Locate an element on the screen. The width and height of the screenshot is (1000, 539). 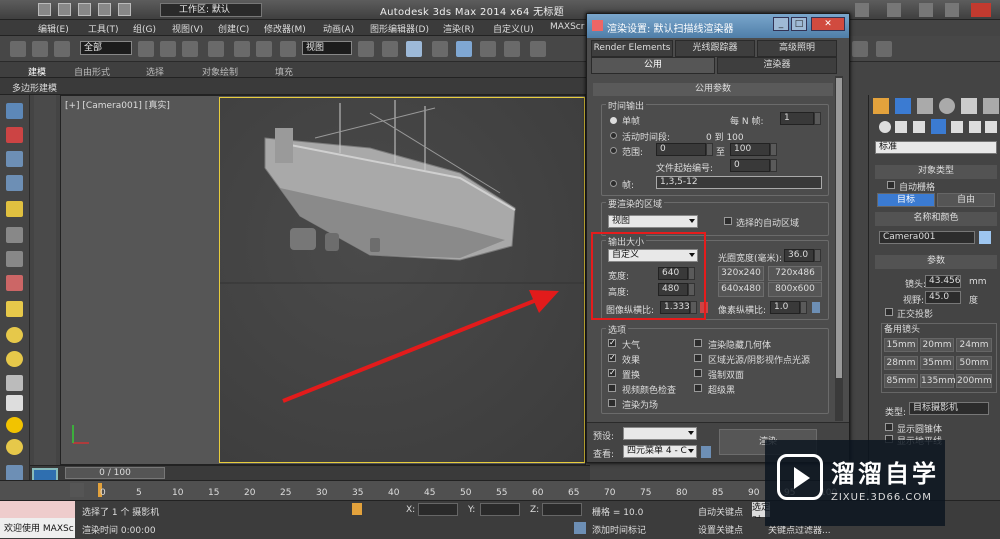
file-start-spinner is located at coordinates (773, 165).